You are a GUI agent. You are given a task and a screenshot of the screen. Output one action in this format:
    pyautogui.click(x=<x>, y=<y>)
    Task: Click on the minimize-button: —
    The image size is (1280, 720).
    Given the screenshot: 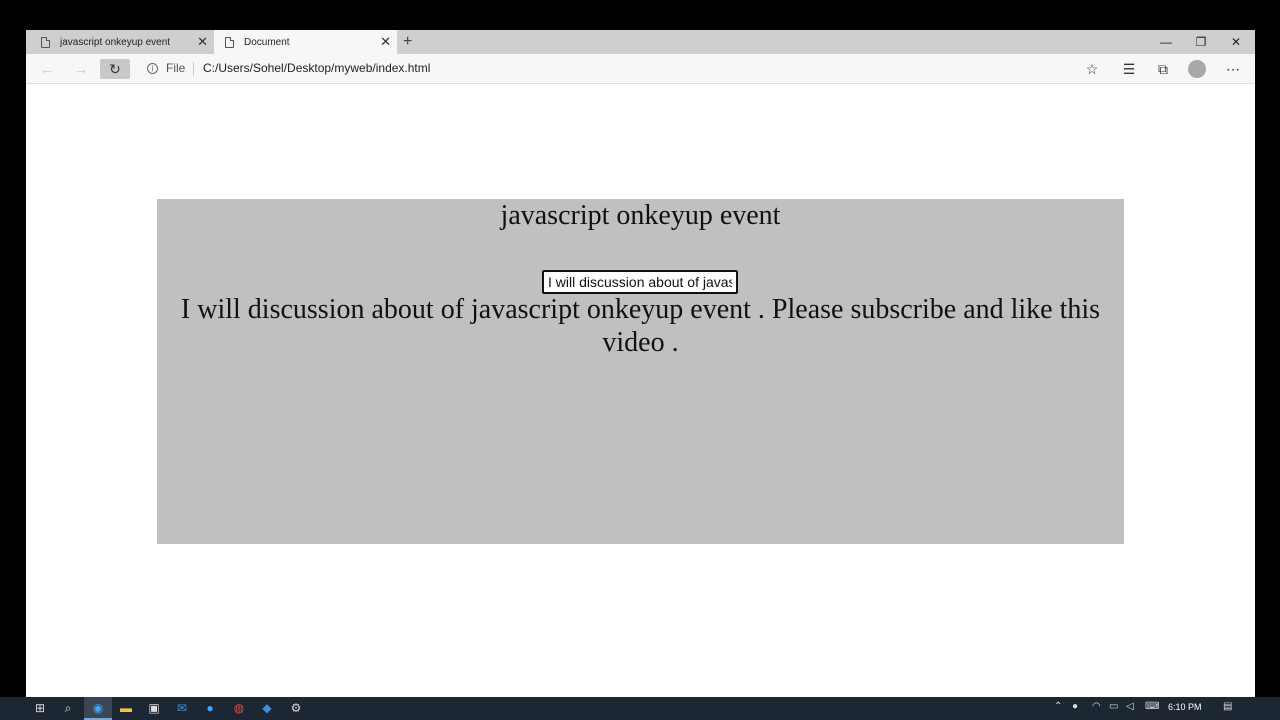 What is the action you would take?
    pyautogui.click(x=1166, y=42)
    